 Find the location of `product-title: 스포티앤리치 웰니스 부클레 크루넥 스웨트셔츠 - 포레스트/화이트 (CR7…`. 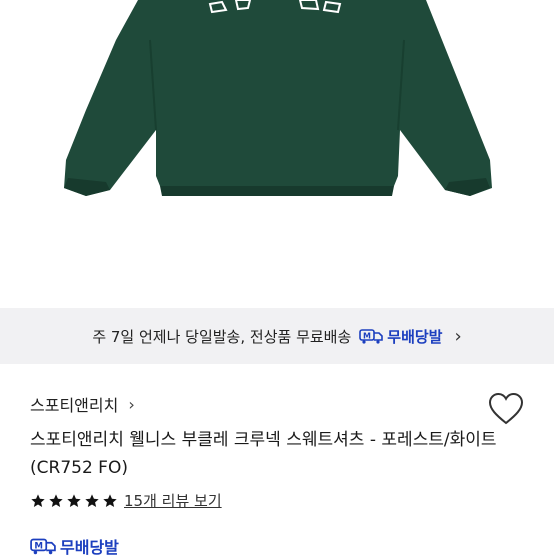

product-title: 스포티앤리치 웰니스 부클레 크루넥 스웨트셔츠 - 포레스트/화이트 (CR7… is located at coordinates (263, 454).